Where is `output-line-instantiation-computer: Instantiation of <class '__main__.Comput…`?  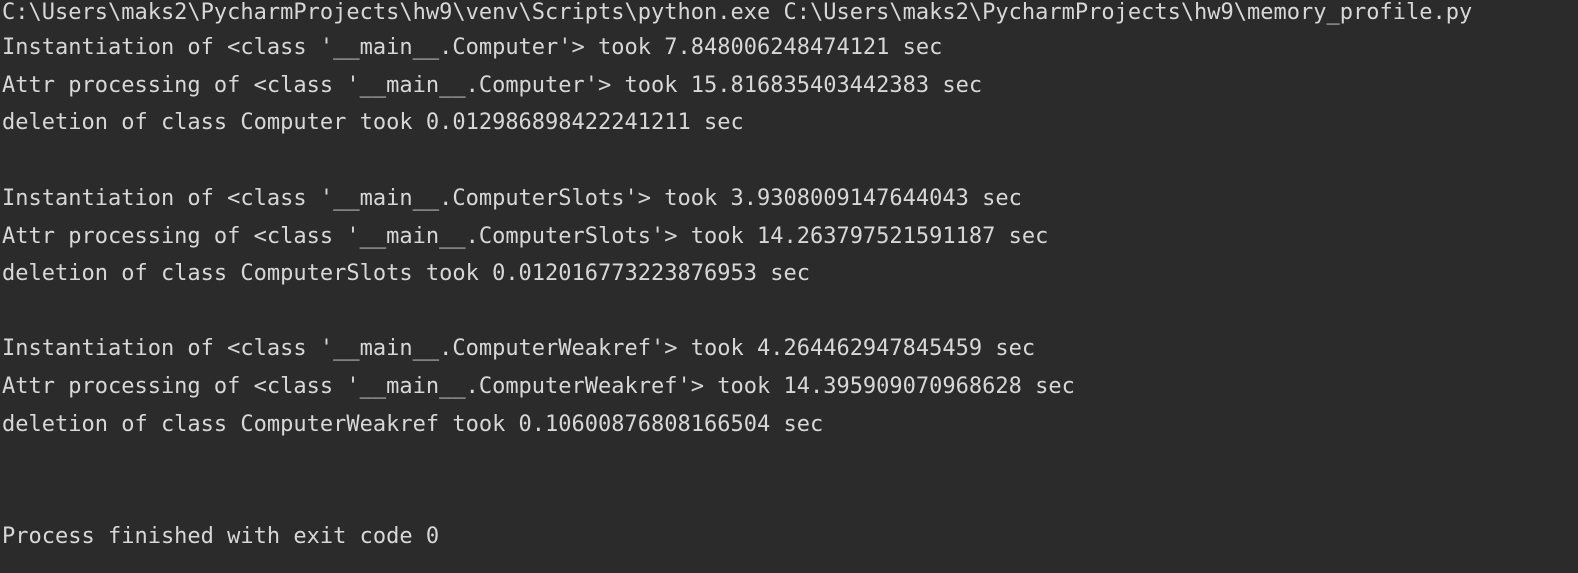 output-line-instantiation-computer: Instantiation of <class '__main__.Comput… is located at coordinates (472, 47).